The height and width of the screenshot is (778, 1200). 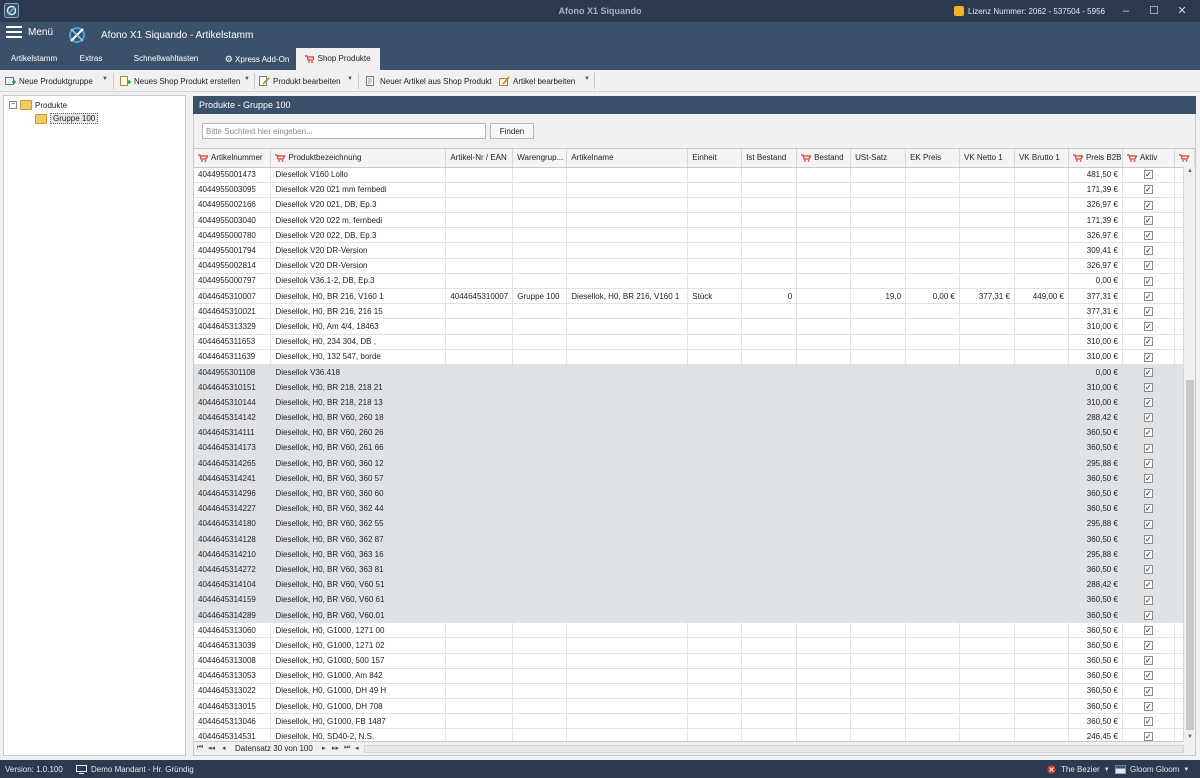 What do you see at coordinates (233, 402) in the screenshot?
I see `table-cell: 4044645310144` at bounding box center [233, 402].